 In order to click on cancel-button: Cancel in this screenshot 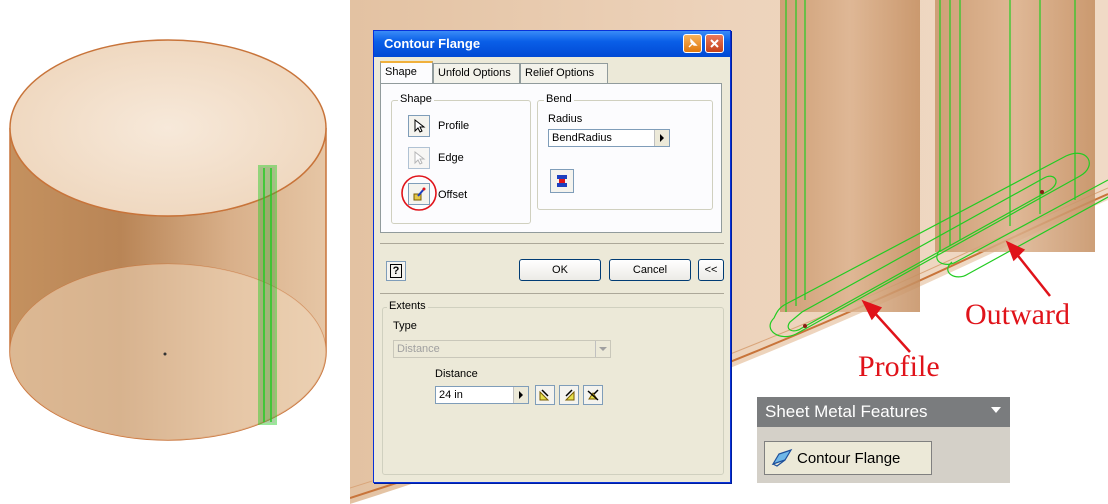, I will do `click(650, 270)`.